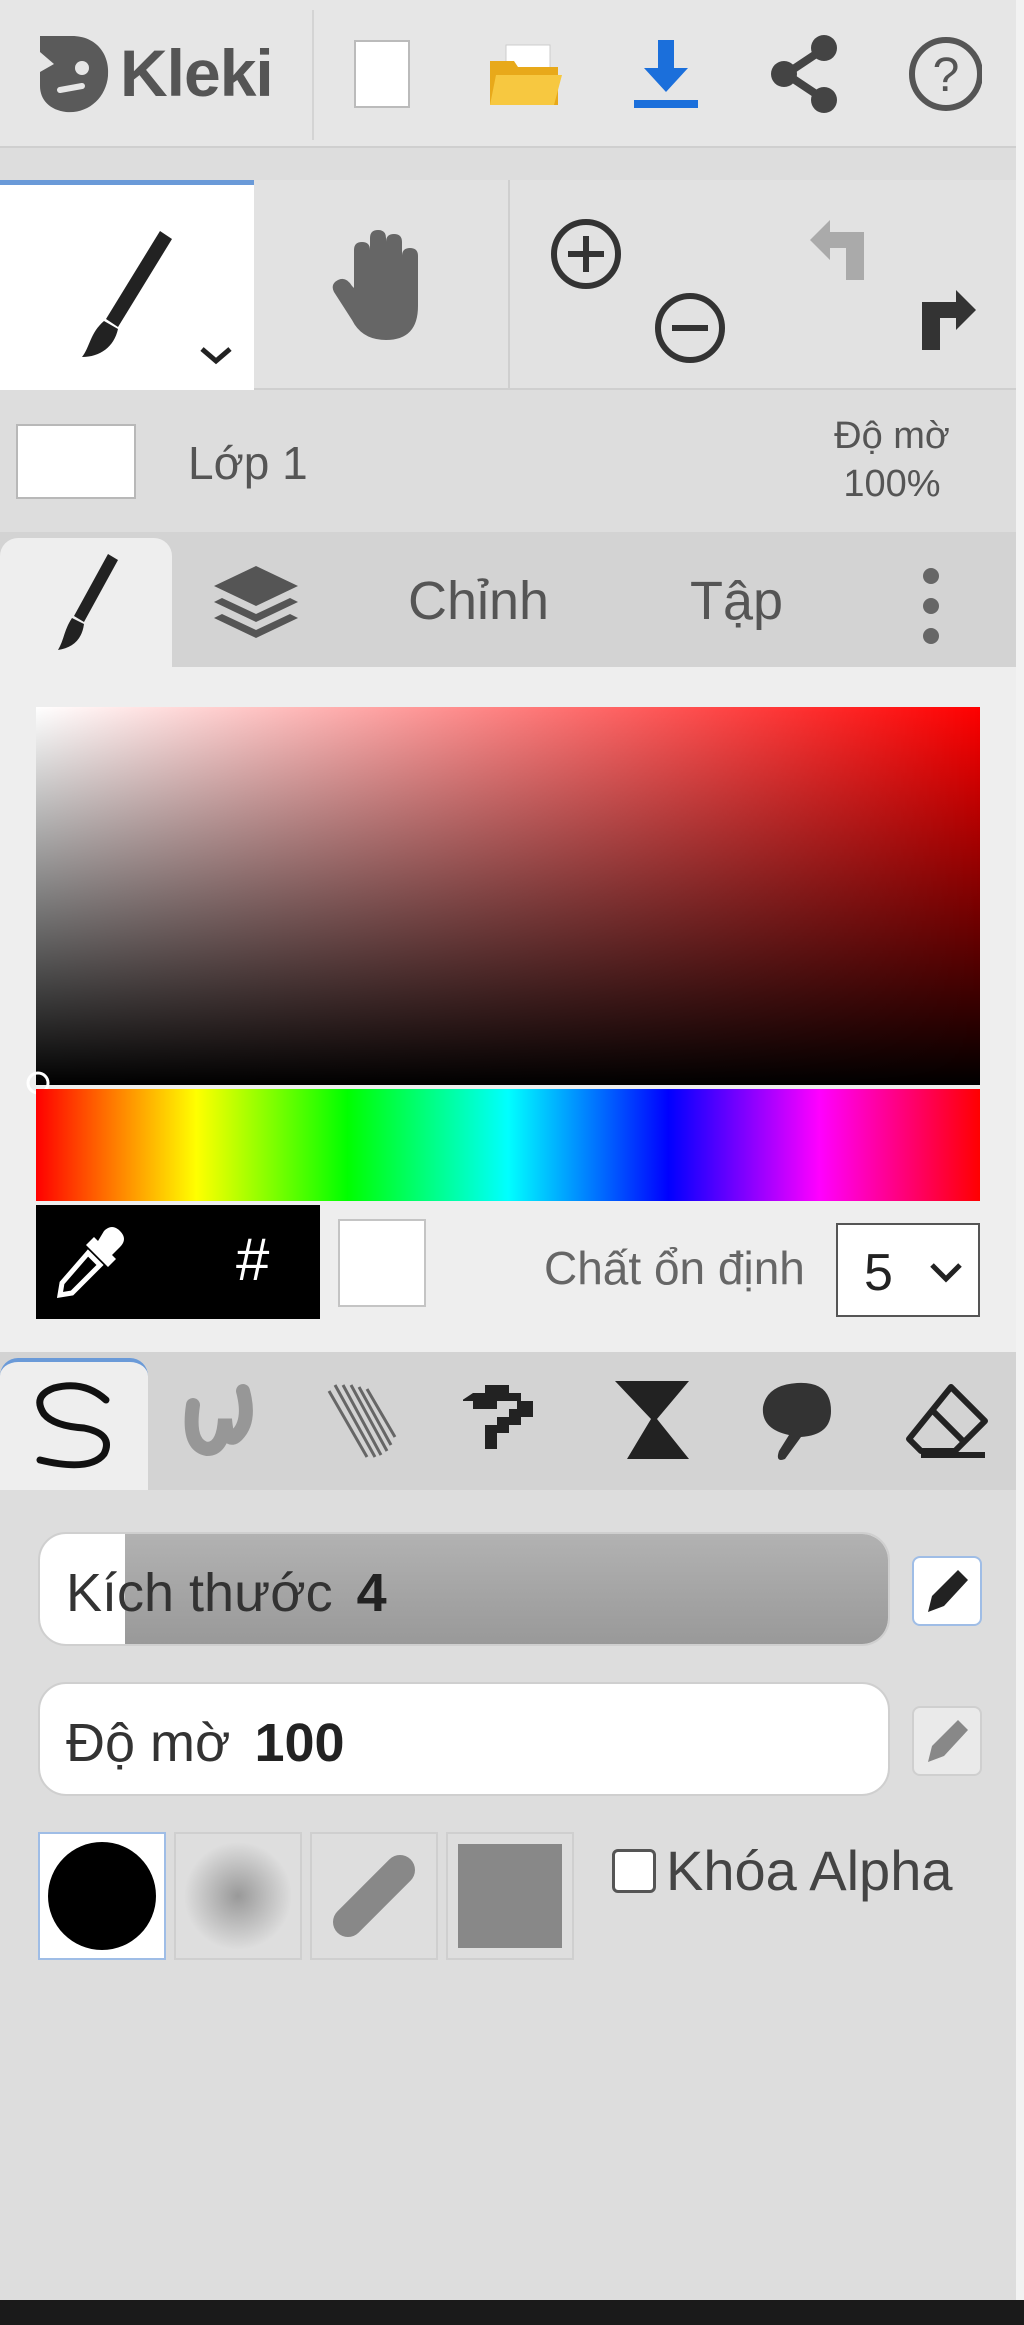 The width and height of the screenshot is (1024, 2325). I want to click on download-button, so click(666, 74).